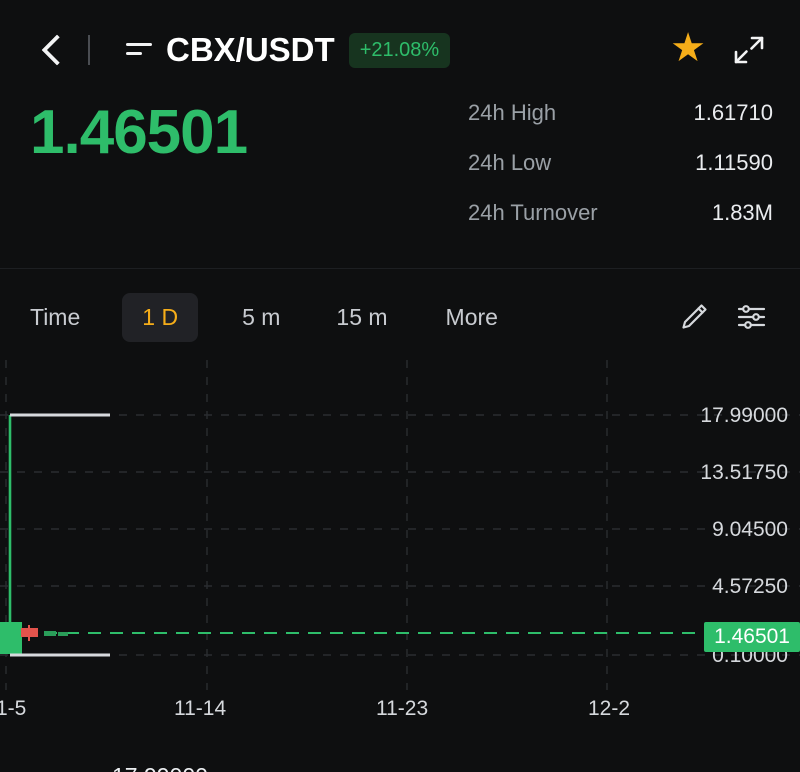 This screenshot has height=772, width=800. What do you see at coordinates (13, 708) in the screenshot?
I see `x-axis-tick-0: 1-5` at bounding box center [13, 708].